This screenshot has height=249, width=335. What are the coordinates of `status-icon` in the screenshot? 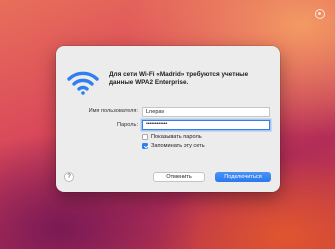 It's located at (320, 14).